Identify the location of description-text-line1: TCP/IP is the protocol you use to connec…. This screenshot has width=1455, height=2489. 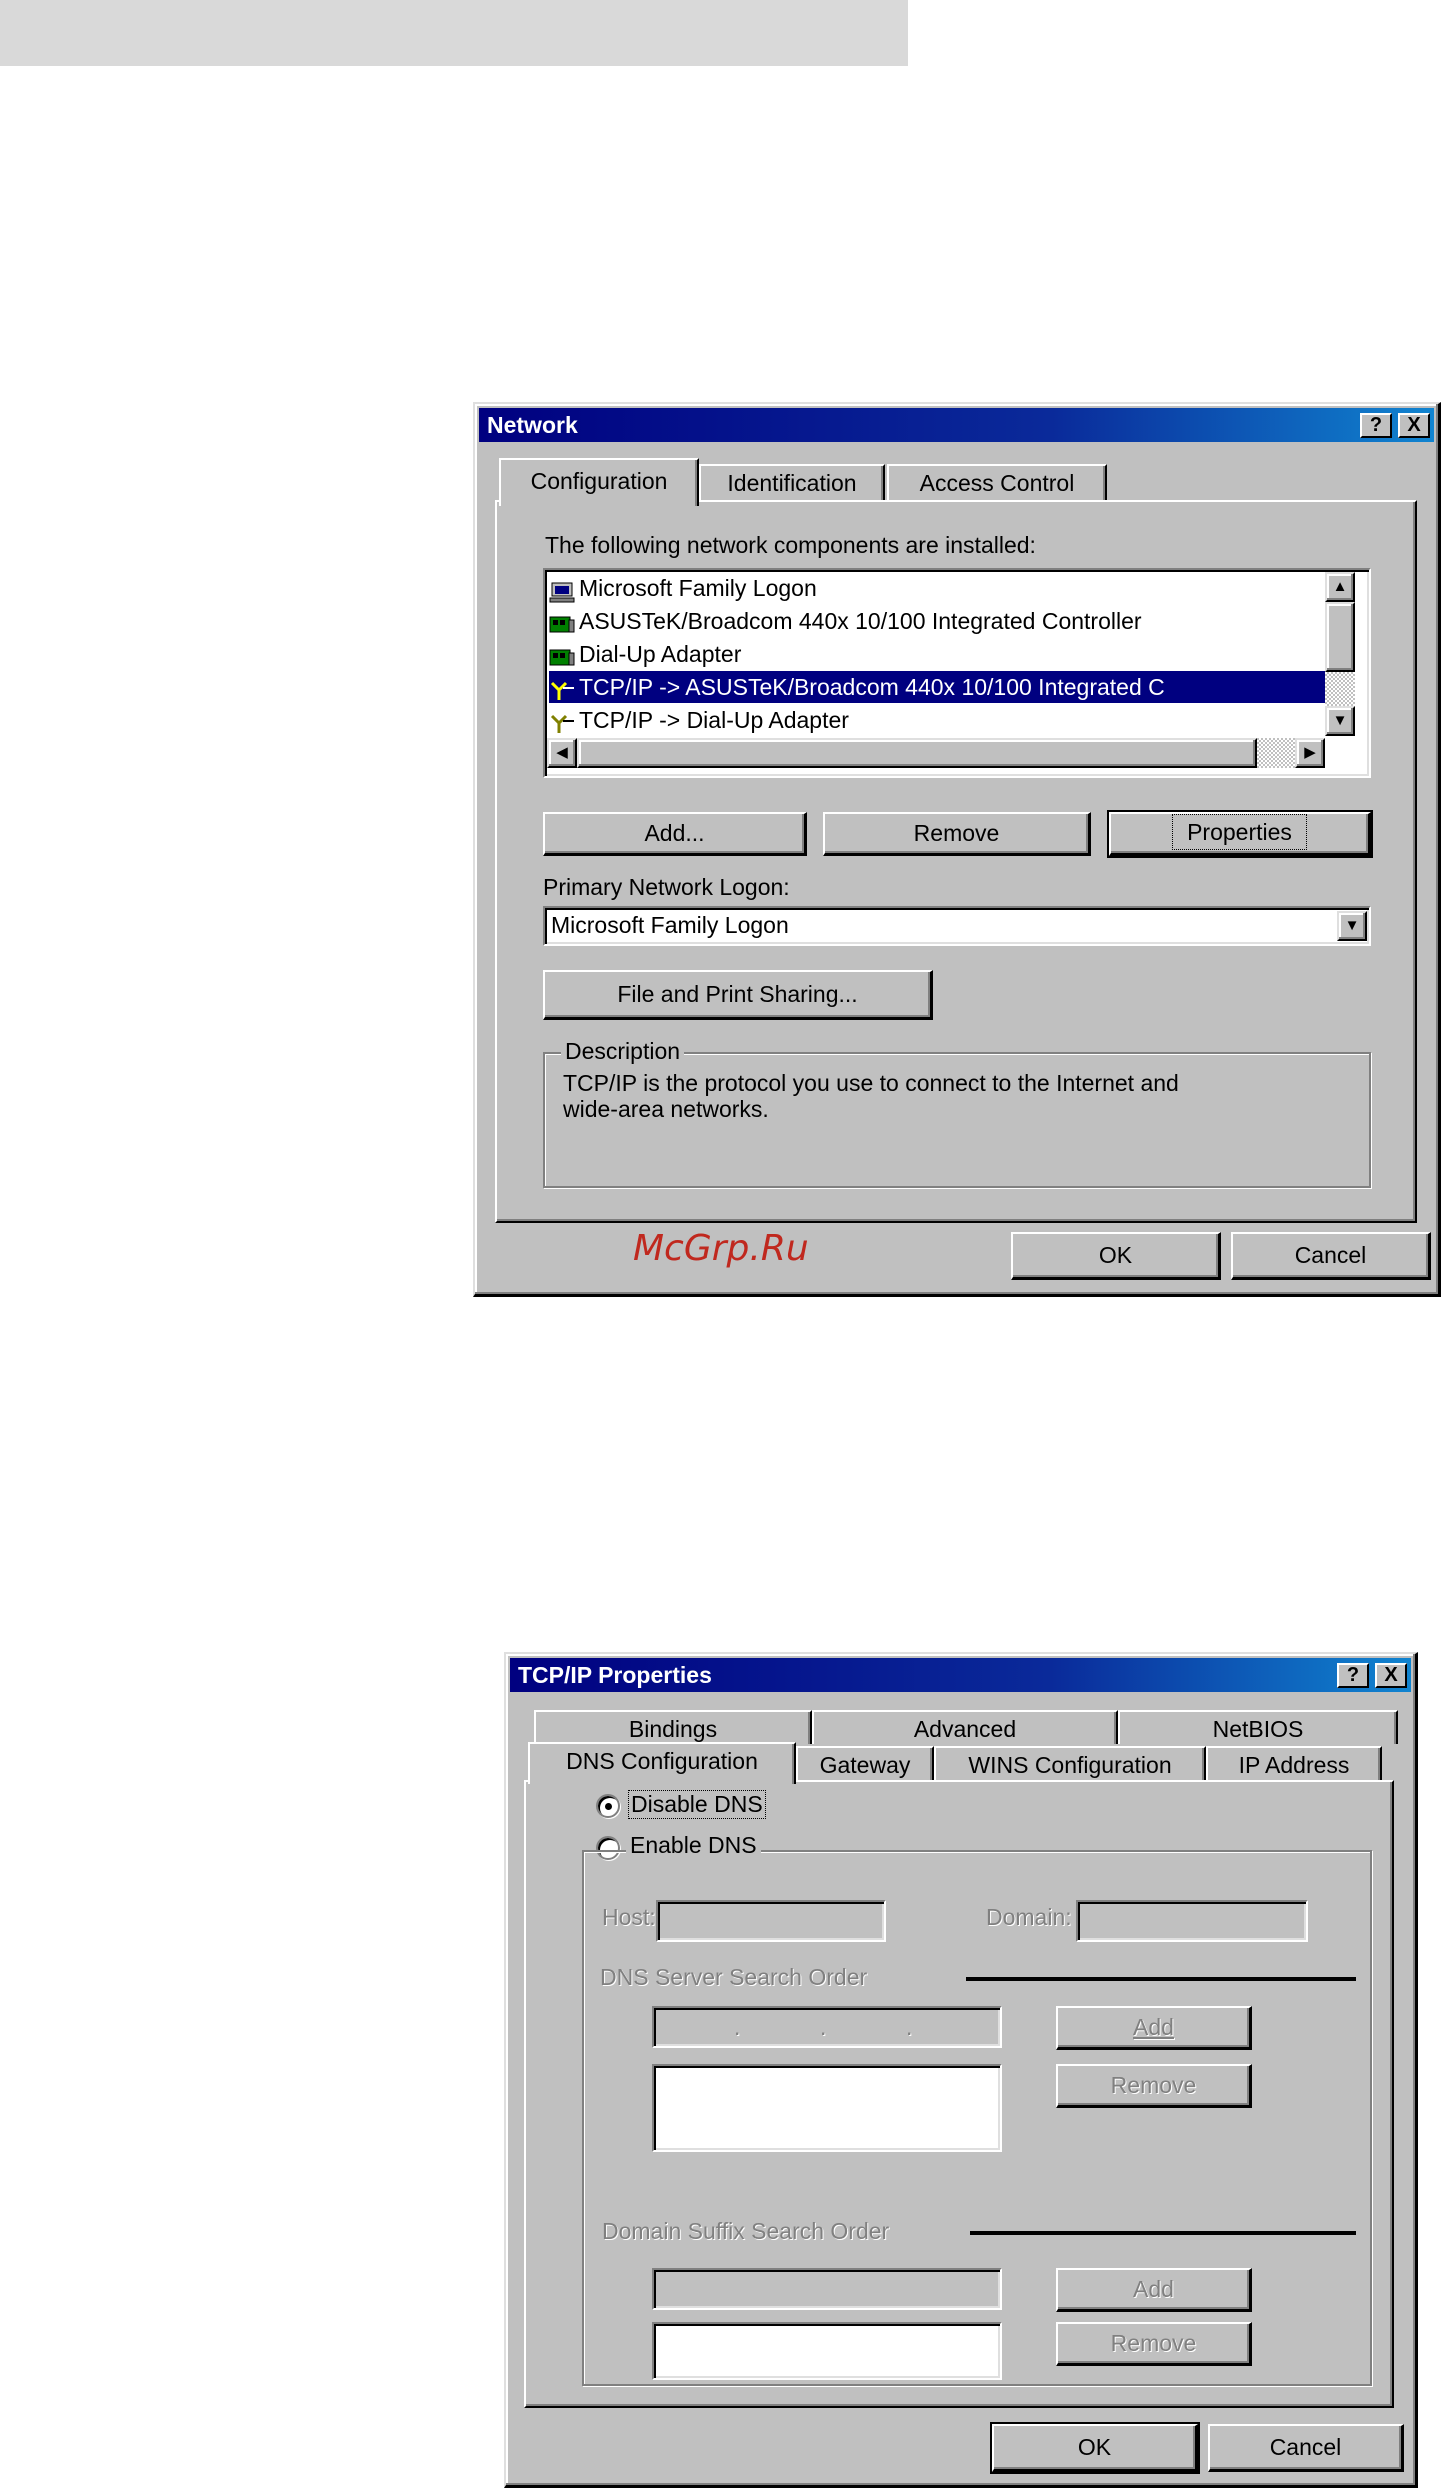
(871, 1083).